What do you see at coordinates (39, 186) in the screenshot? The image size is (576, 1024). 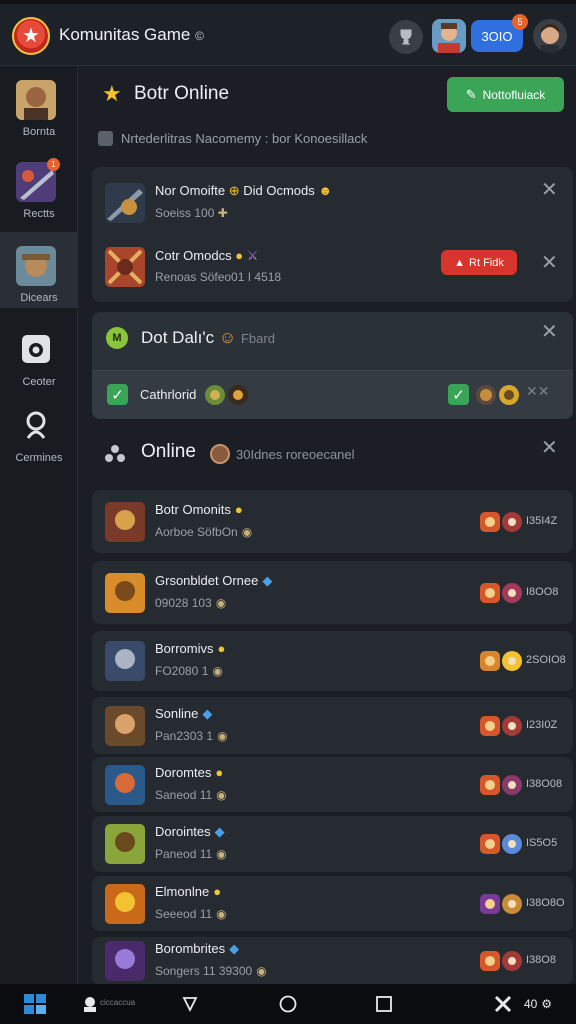 I see `sidebar-item-rectts: 1 Rectts` at bounding box center [39, 186].